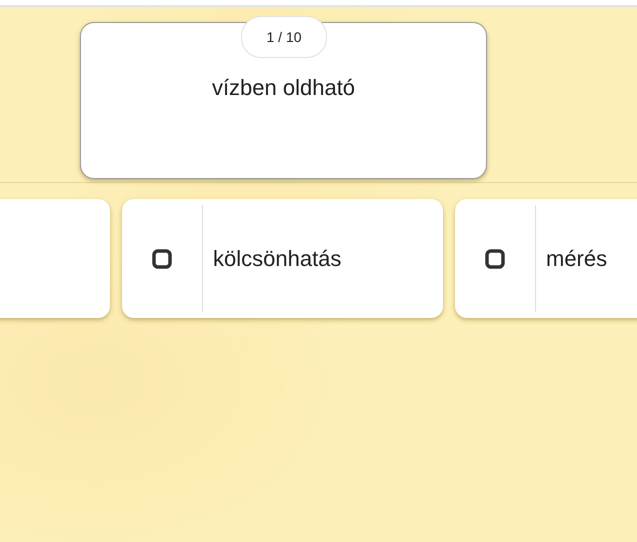 The image size is (637, 542). Describe the element at coordinates (282, 258) in the screenshot. I see `option-card: kölcsönhatás` at that location.